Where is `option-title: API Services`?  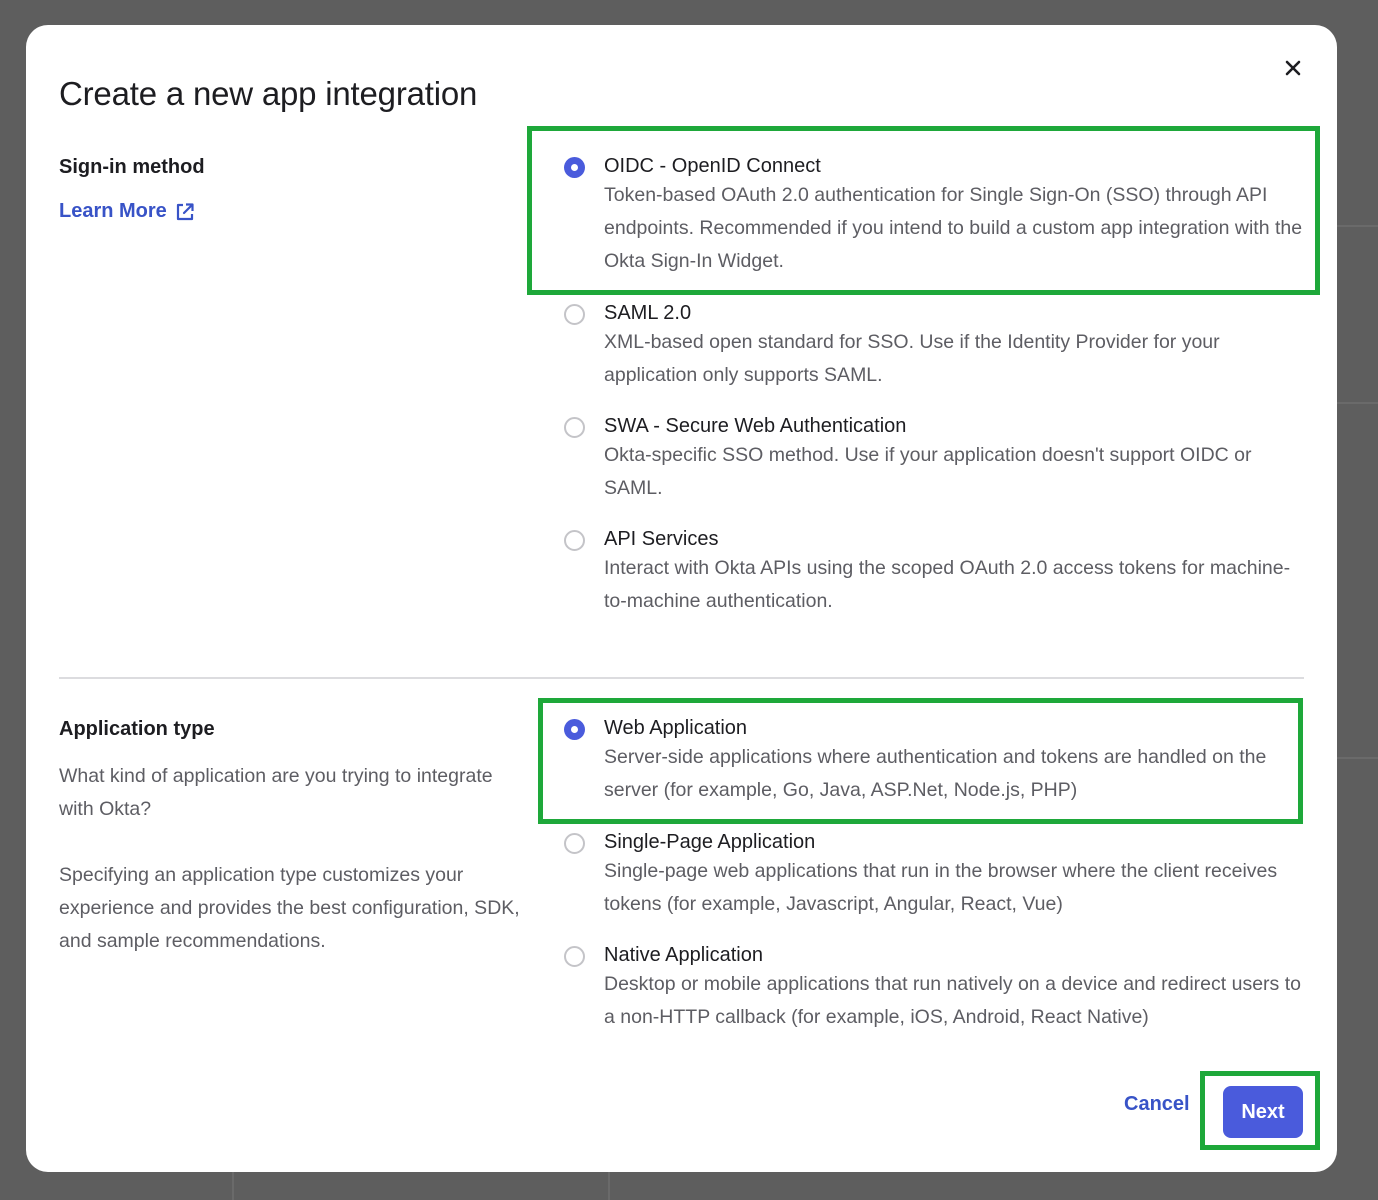 option-title: API Services is located at coordinates (661, 539).